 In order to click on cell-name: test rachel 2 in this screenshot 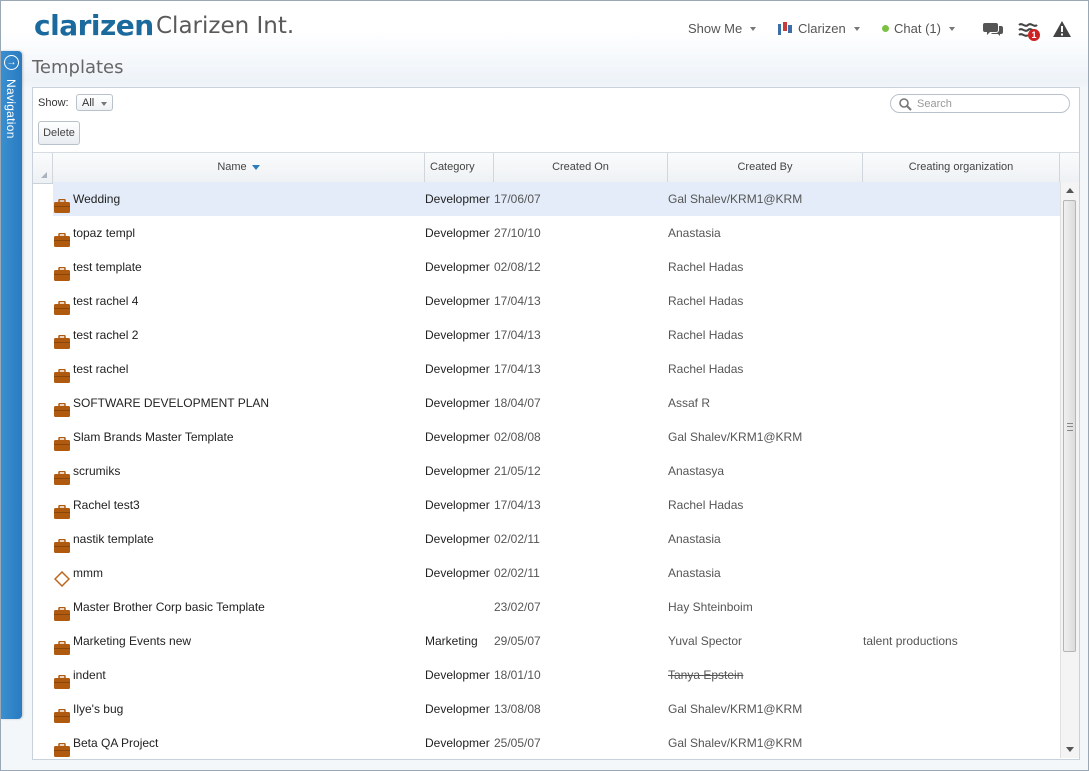, I will do `click(239, 335)`.